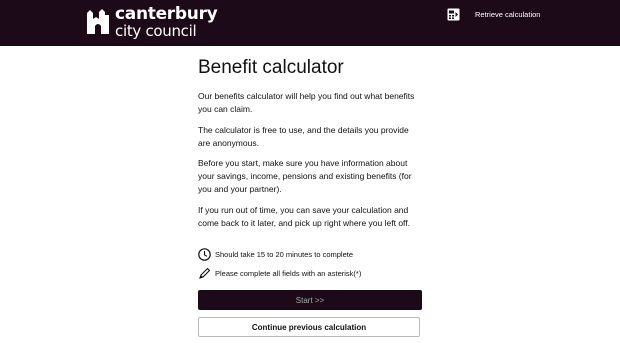  I want to click on time-estimate-info: Should take 15 to 20 minutes to complete, so click(275, 254).